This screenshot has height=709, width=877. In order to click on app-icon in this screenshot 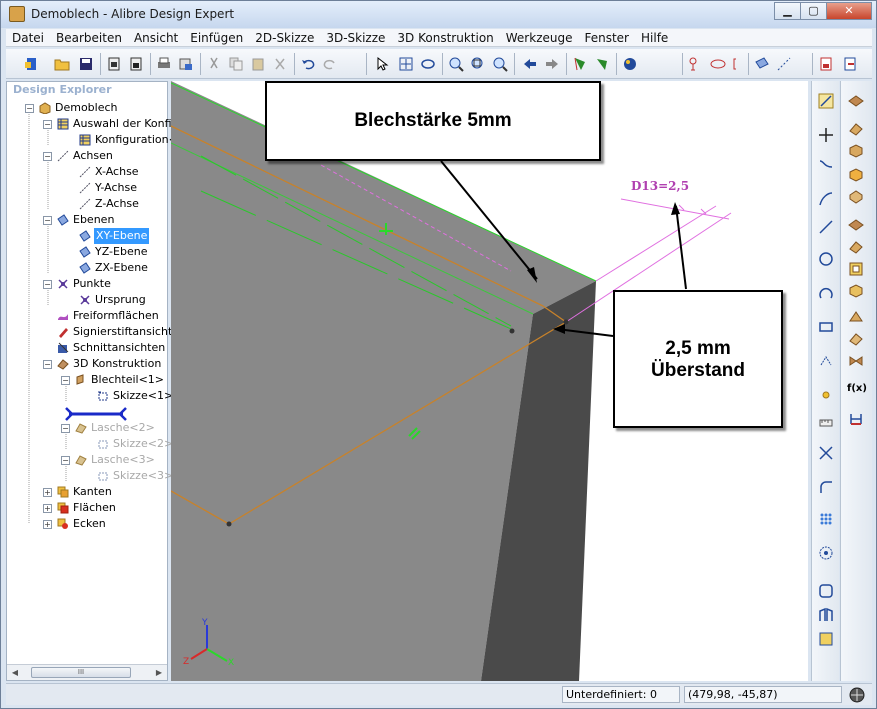, I will do `click(17, 14)`.